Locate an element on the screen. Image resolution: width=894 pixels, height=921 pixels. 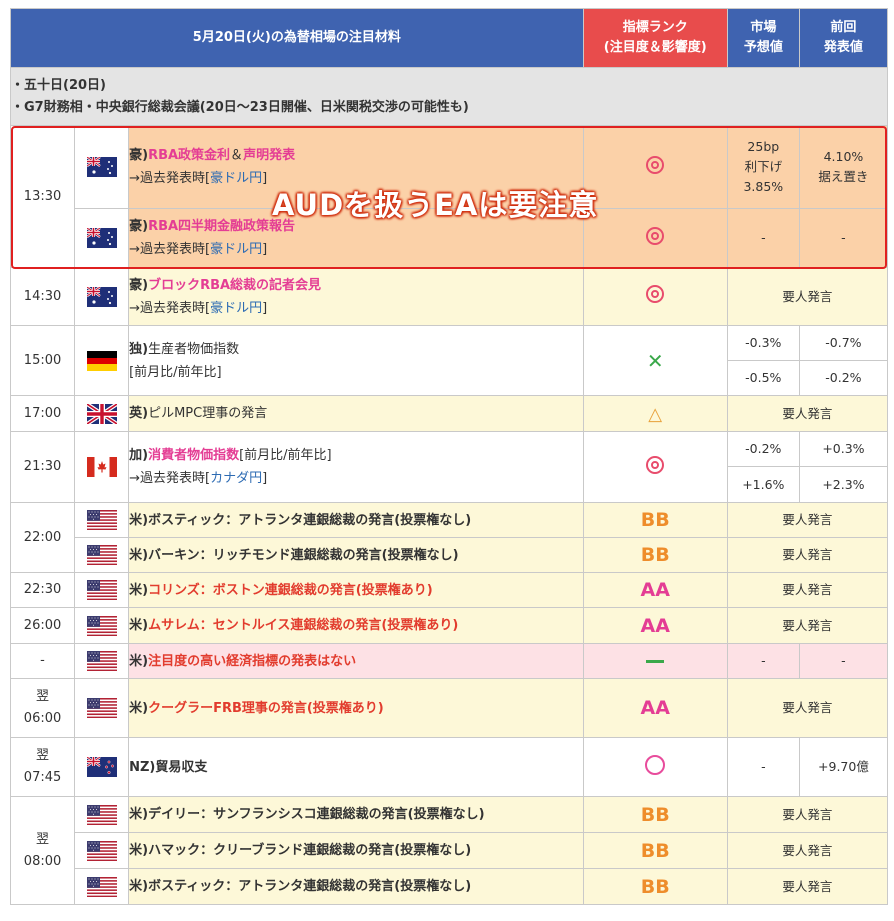
forecast-header: 市場 予想値 is located at coordinates (763, 38).